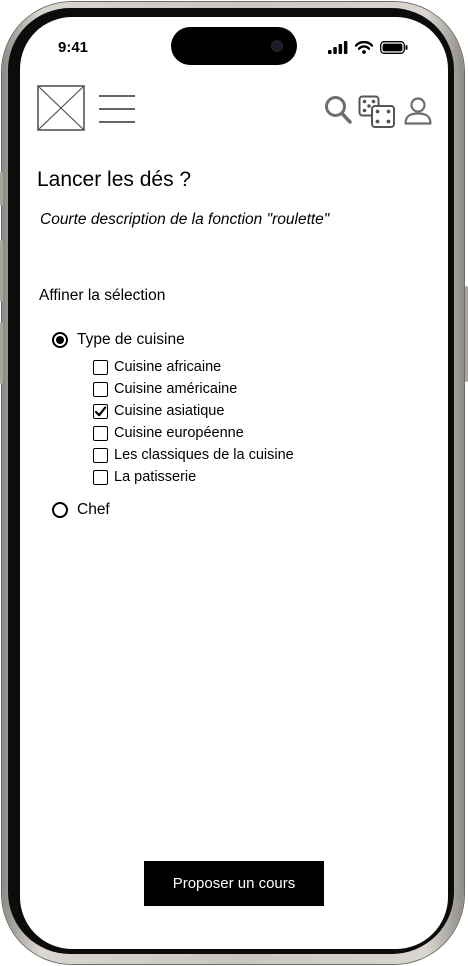 The width and height of the screenshot is (468, 966). I want to click on checkbox-item-patisserie: La patisserie, so click(193, 477).